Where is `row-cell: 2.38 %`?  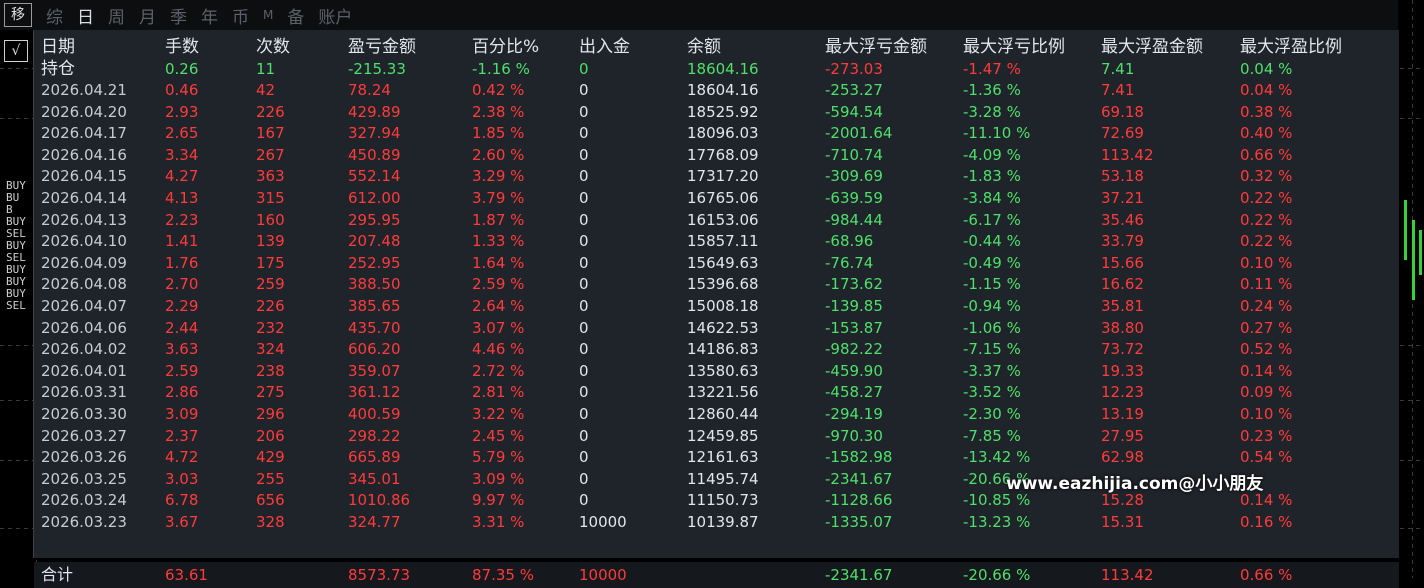
row-cell: 2.38 % is located at coordinates (498, 111).